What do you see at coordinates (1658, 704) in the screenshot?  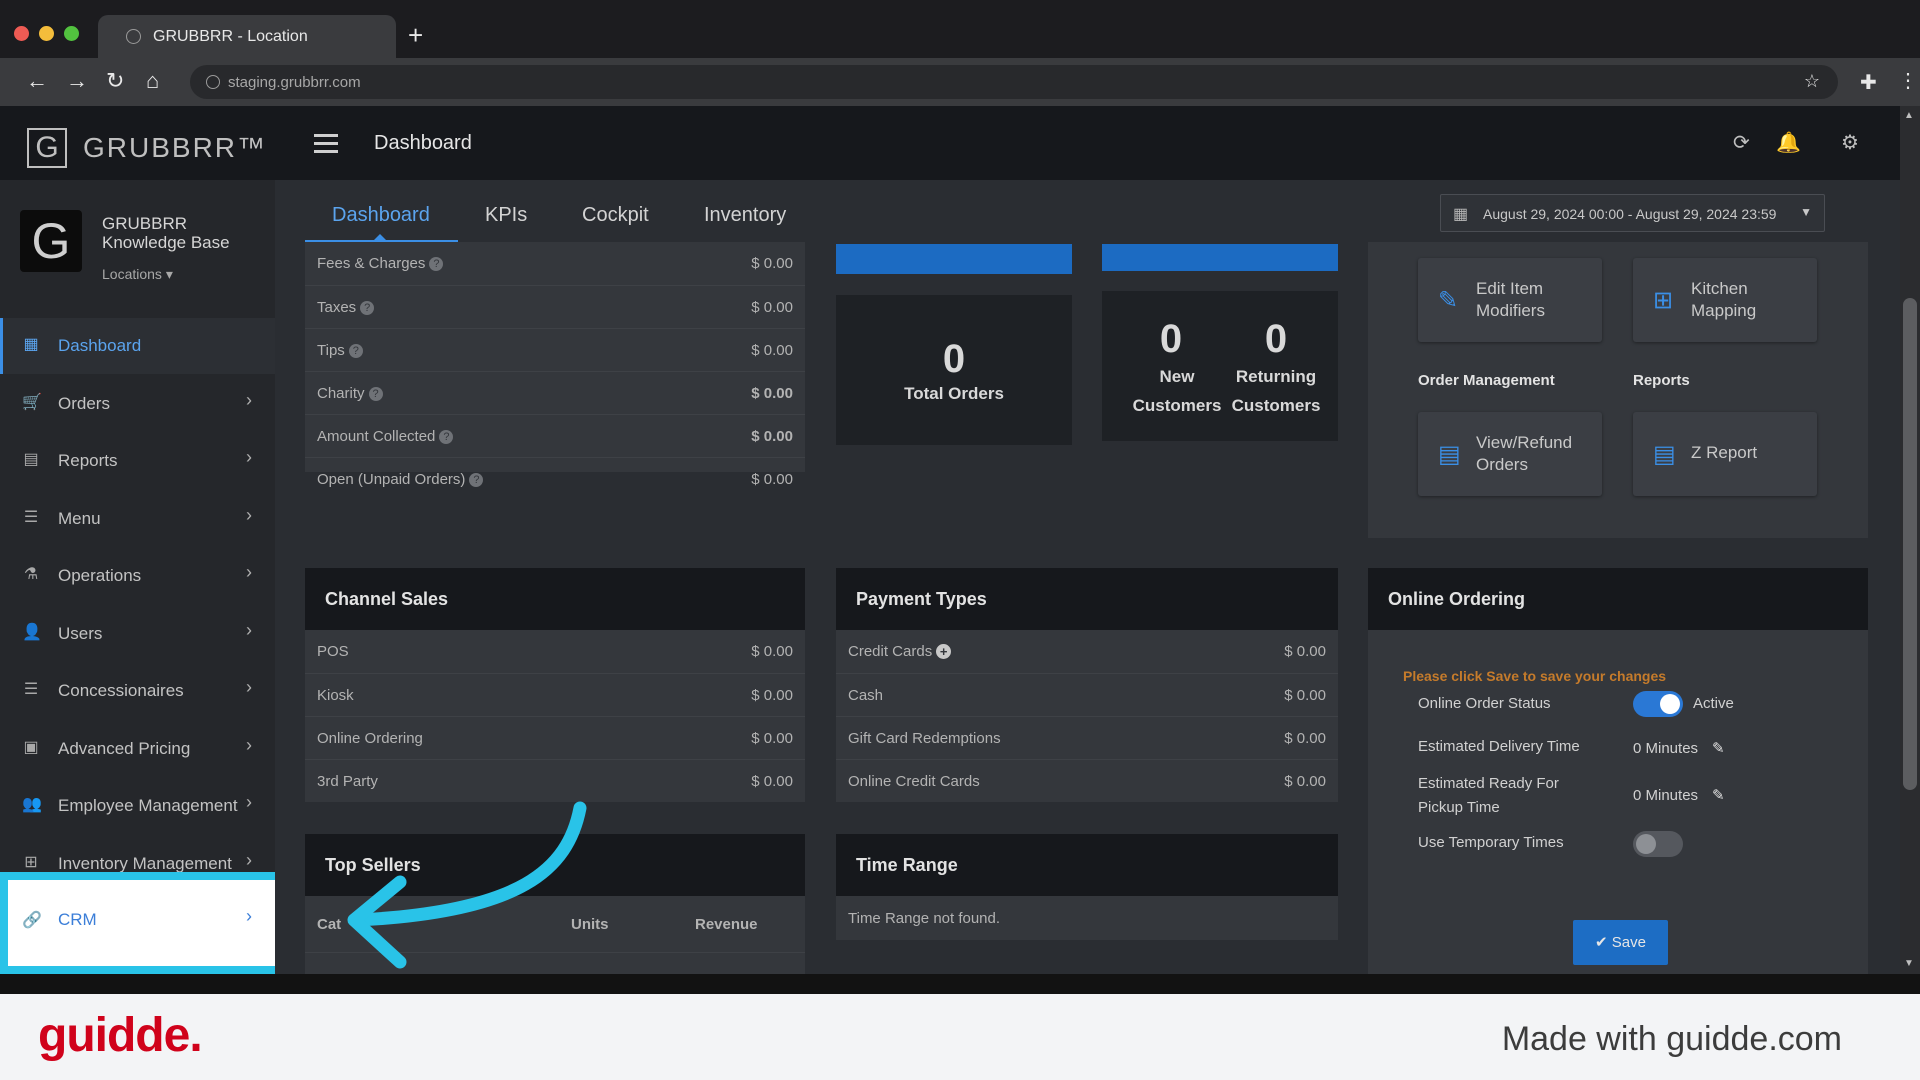 I see `online-status-toggle` at bounding box center [1658, 704].